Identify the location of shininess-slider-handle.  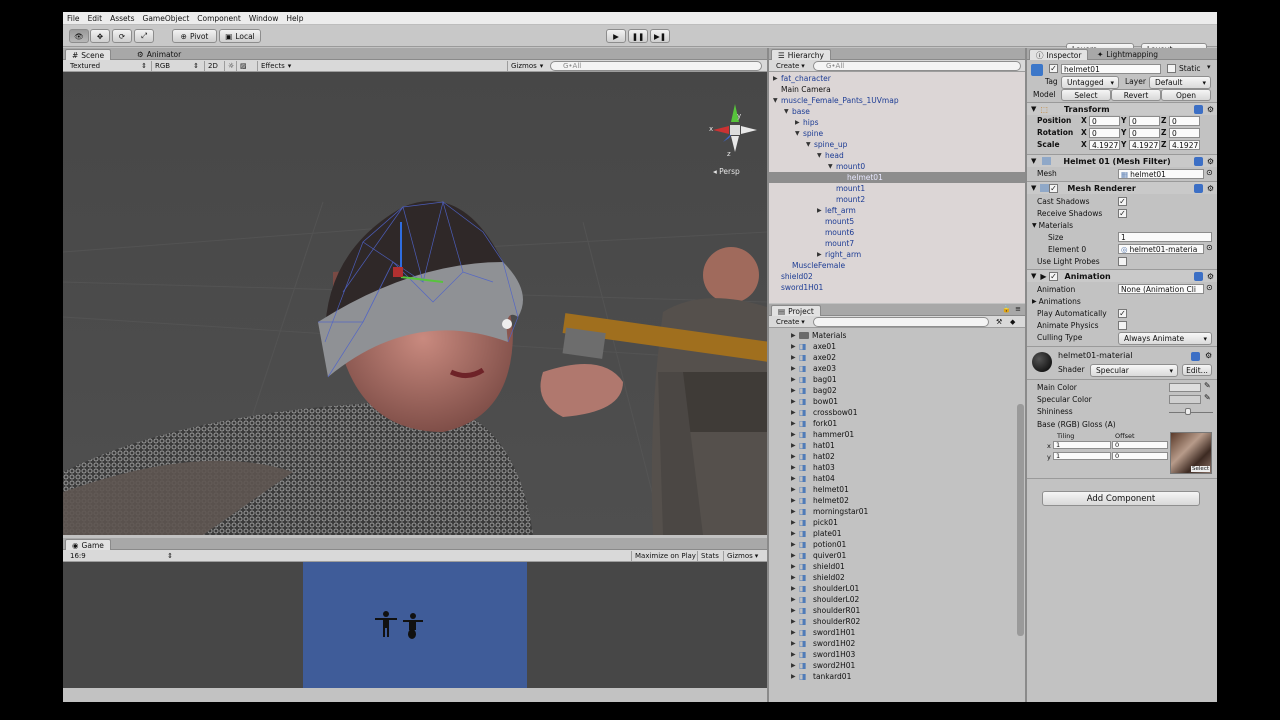
(1188, 411).